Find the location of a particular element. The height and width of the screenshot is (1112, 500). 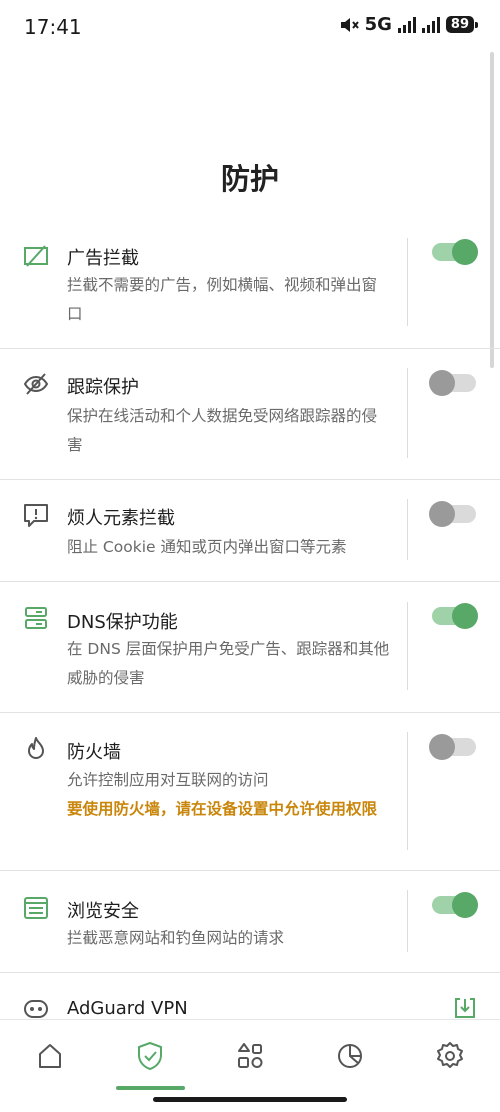

permission-warning: 要使用防火墙，请在设备设置中允许使用权限 is located at coordinates (229, 809).